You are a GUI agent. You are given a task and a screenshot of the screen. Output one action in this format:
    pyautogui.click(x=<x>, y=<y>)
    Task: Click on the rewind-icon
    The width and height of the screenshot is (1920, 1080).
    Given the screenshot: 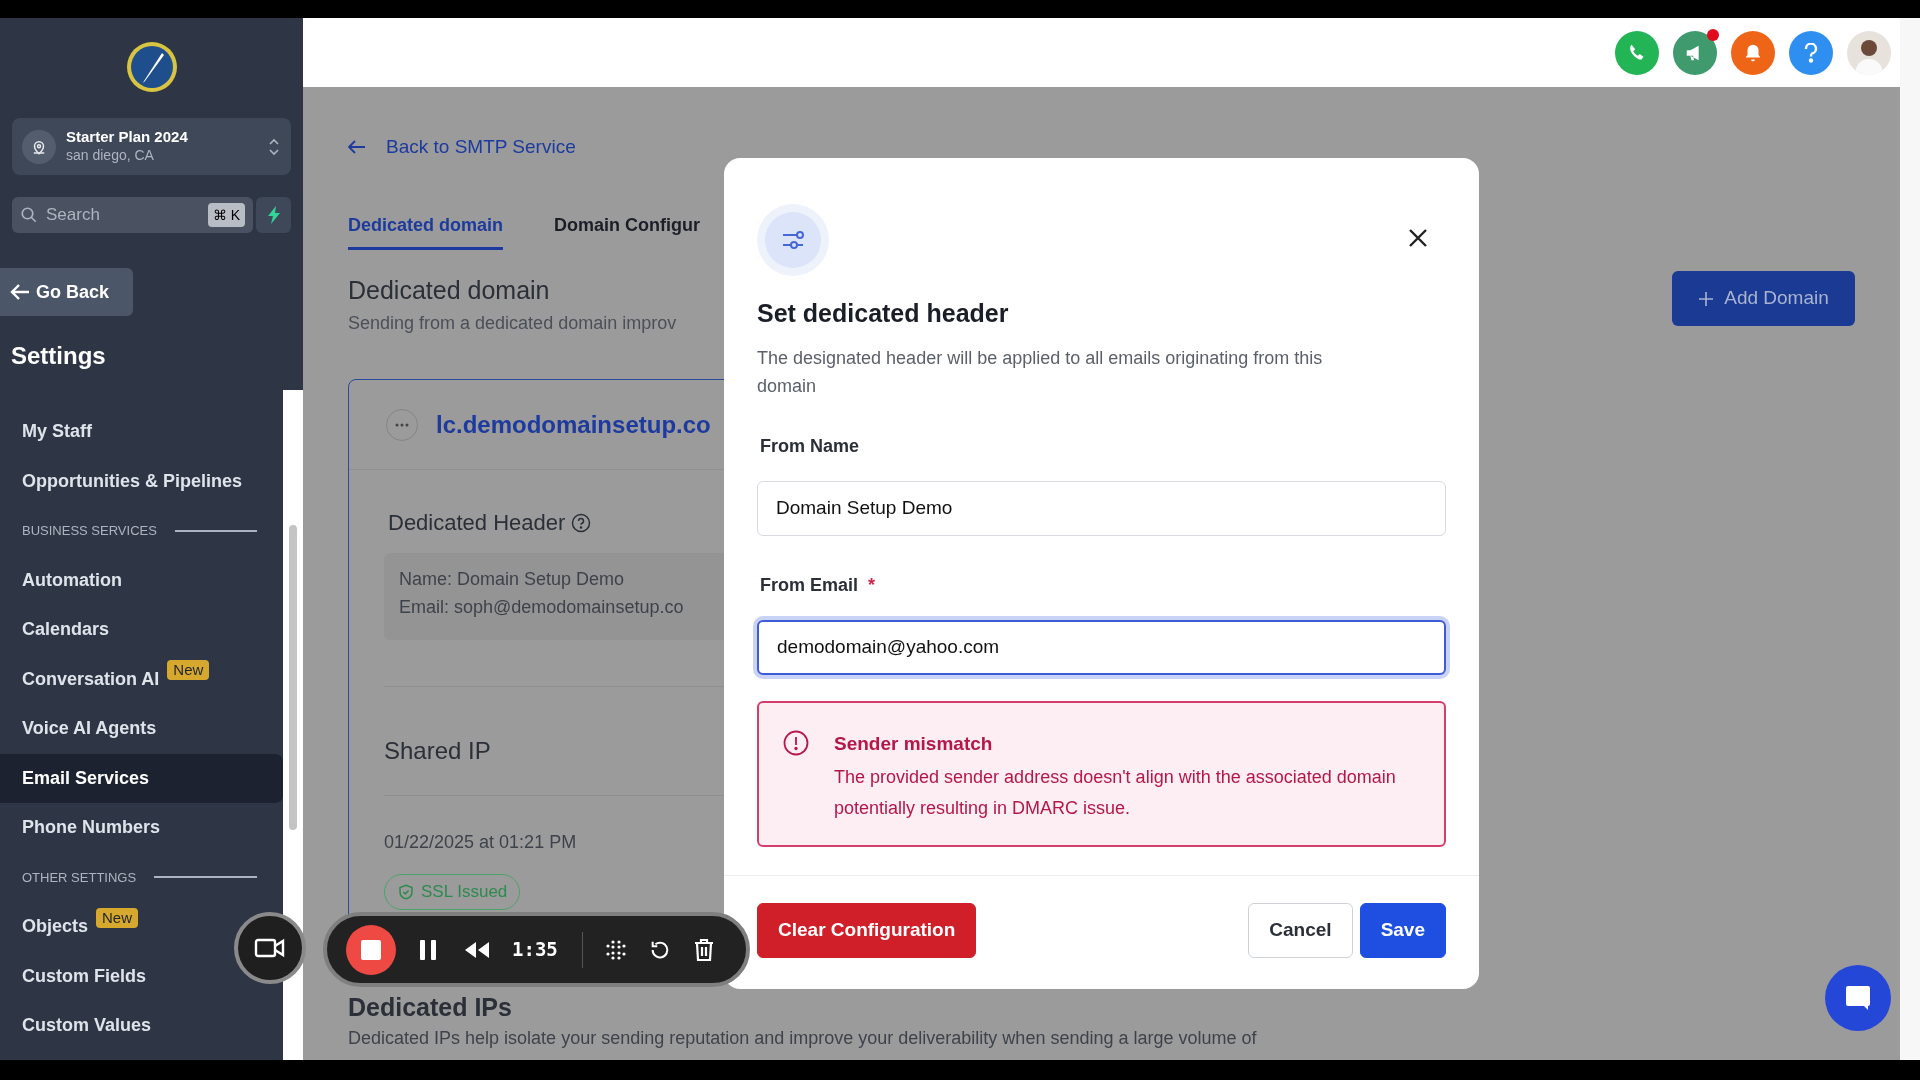 What is the action you would take?
    pyautogui.click(x=477, y=949)
    